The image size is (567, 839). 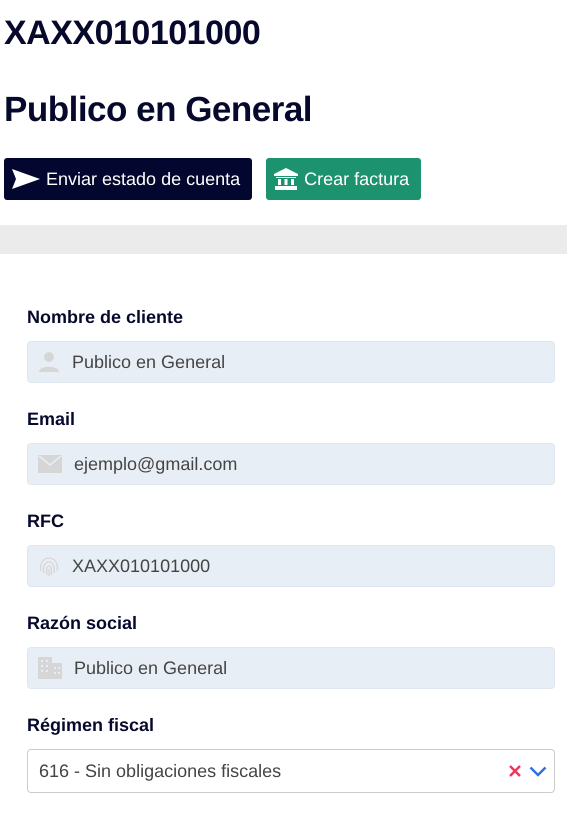 What do you see at coordinates (105, 318) in the screenshot?
I see `field-label: Nombre de cliente` at bounding box center [105, 318].